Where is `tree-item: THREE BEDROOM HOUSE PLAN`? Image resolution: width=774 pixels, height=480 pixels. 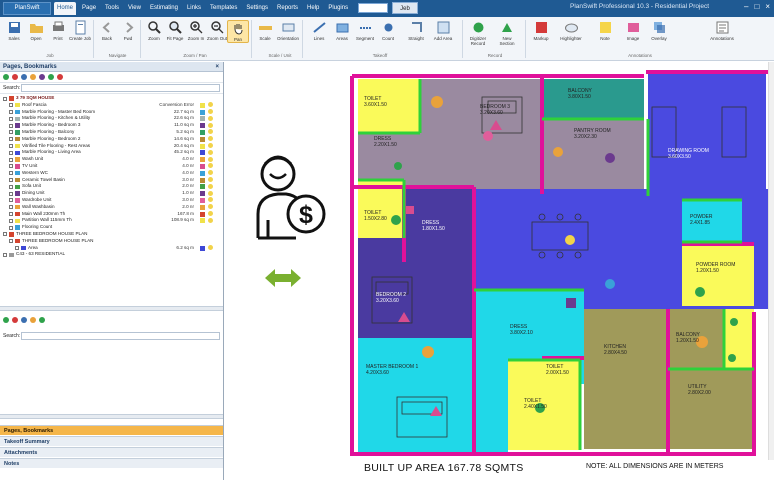 tree-item: THREE BEDROOM HOUSE PLAN is located at coordinates (111, 234).